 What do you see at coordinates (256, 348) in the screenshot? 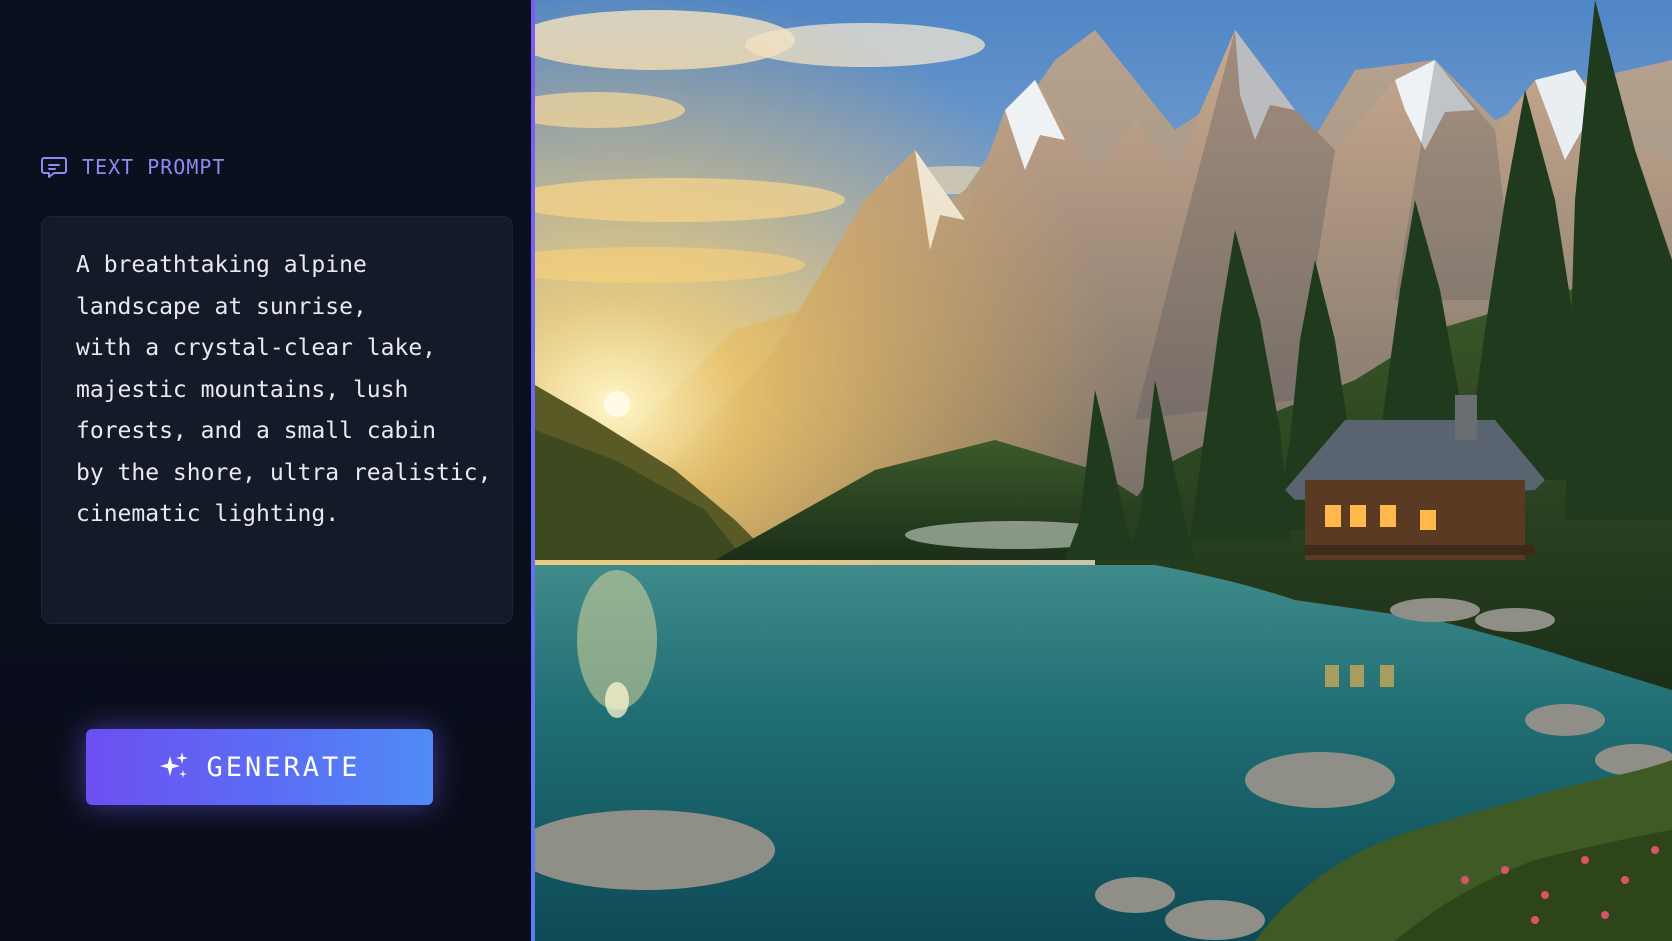
I see `prompt-line: with a crystal-clear lake,` at bounding box center [256, 348].